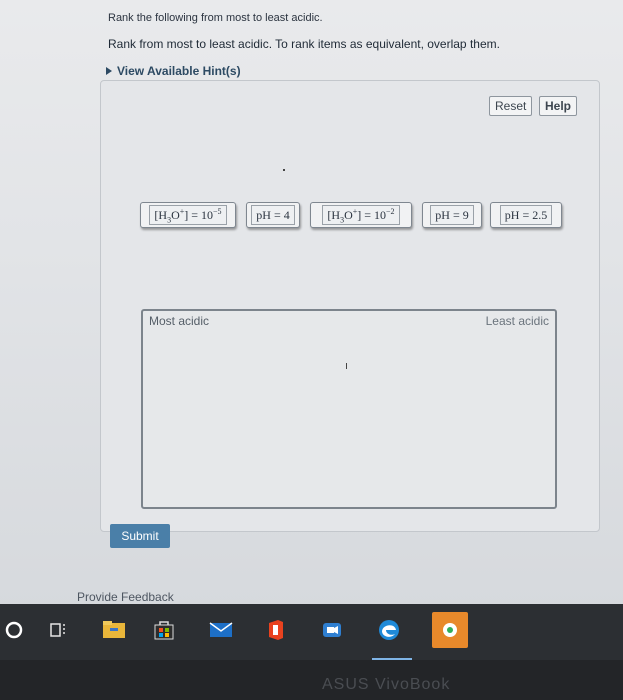 The image size is (623, 700). What do you see at coordinates (179, 71) in the screenshot?
I see `hint-label: View Available Hint(s)` at bounding box center [179, 71].